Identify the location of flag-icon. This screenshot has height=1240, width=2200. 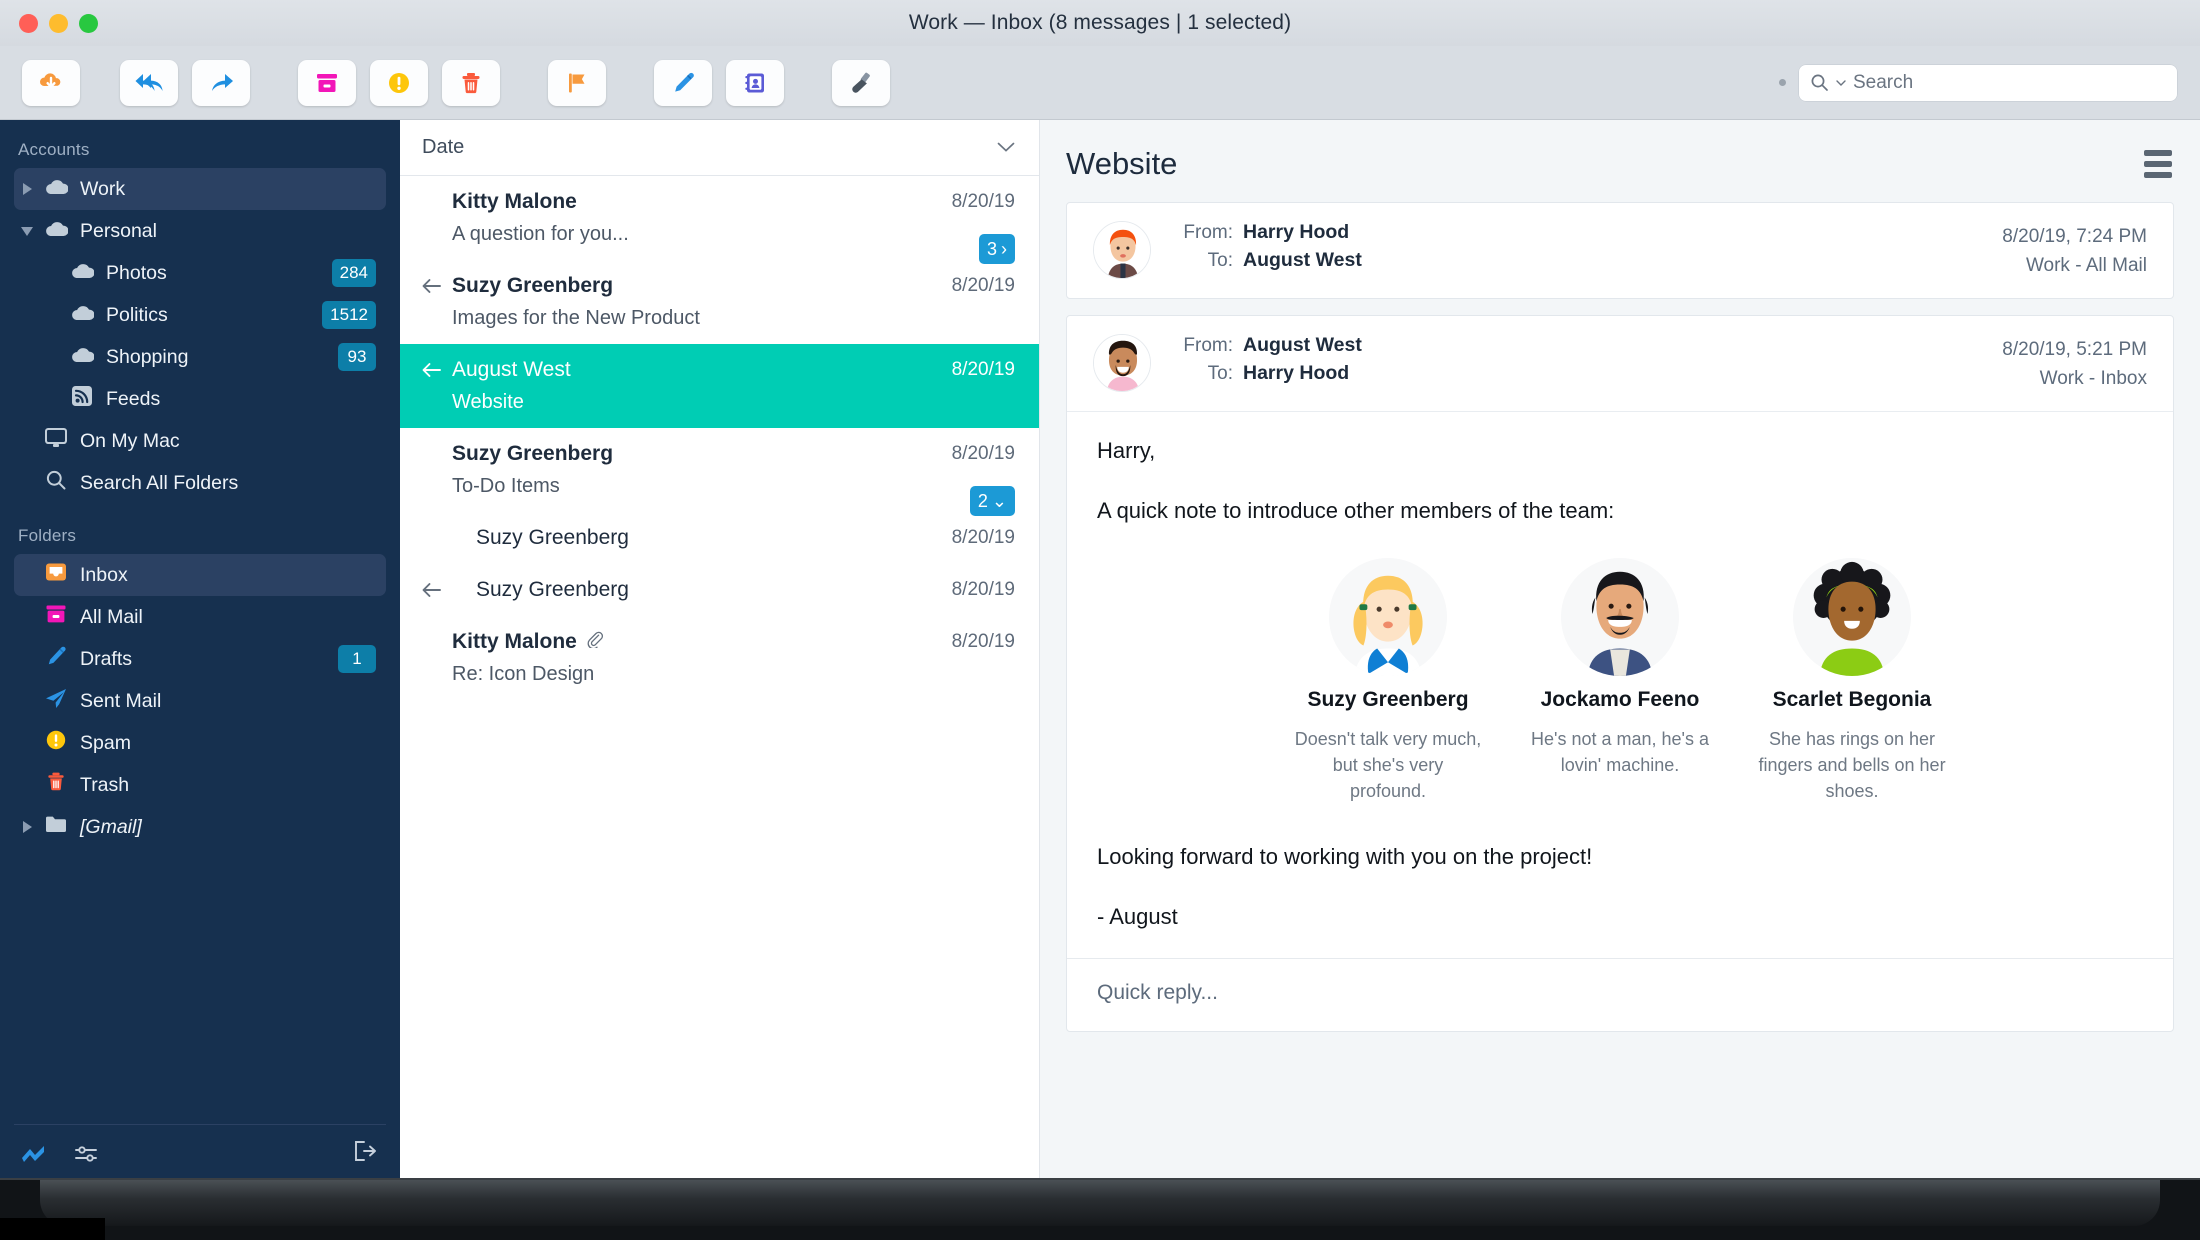
(577, 82).